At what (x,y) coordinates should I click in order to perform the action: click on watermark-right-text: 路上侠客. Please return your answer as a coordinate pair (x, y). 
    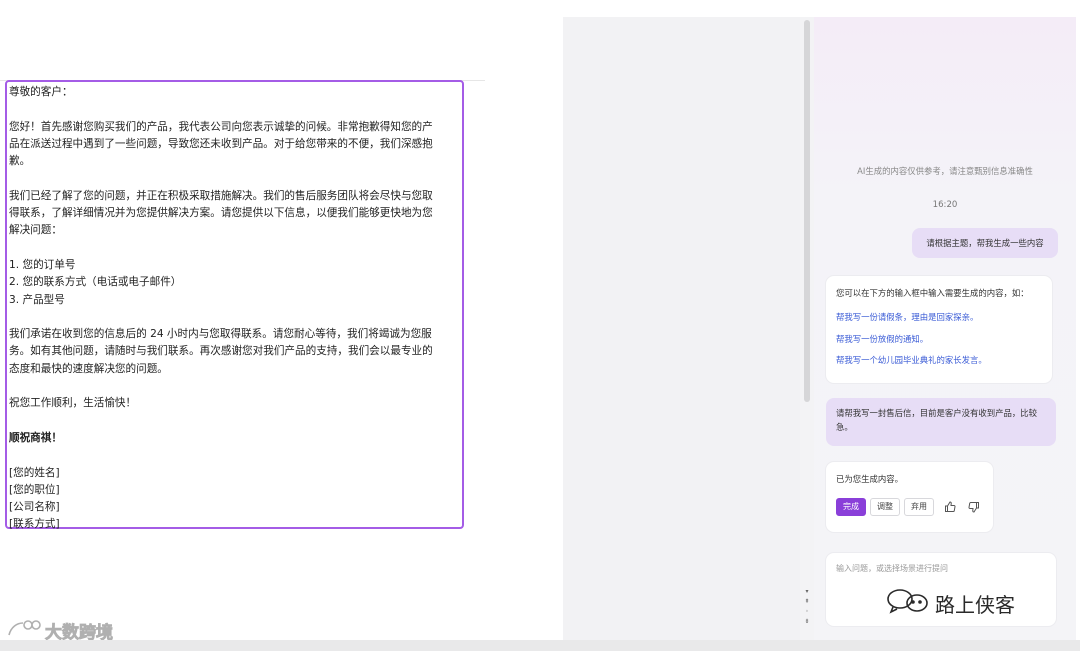
    Looking at the image, I should click on (975, 605).